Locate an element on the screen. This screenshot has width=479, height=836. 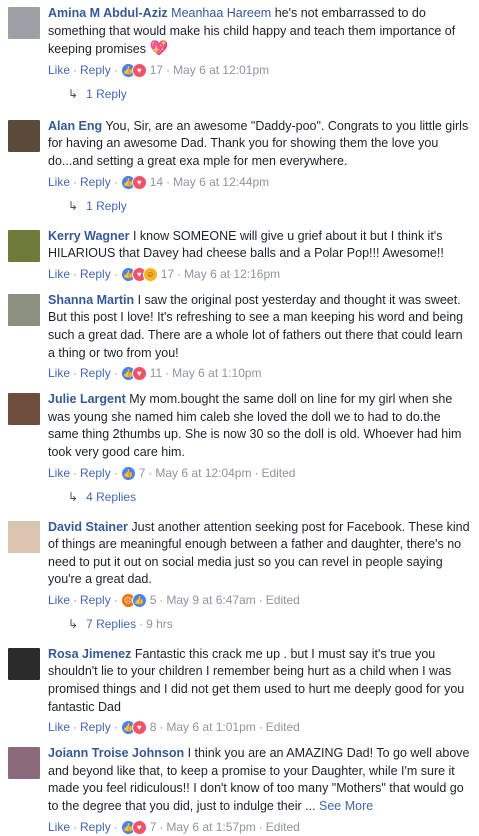
reaction-count: 8 is located at coordinates (153, 727).